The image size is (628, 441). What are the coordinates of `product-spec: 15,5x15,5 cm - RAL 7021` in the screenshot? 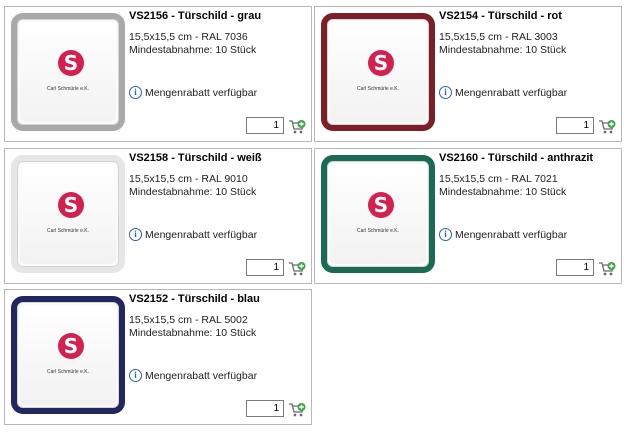 It's located at (498, 179).